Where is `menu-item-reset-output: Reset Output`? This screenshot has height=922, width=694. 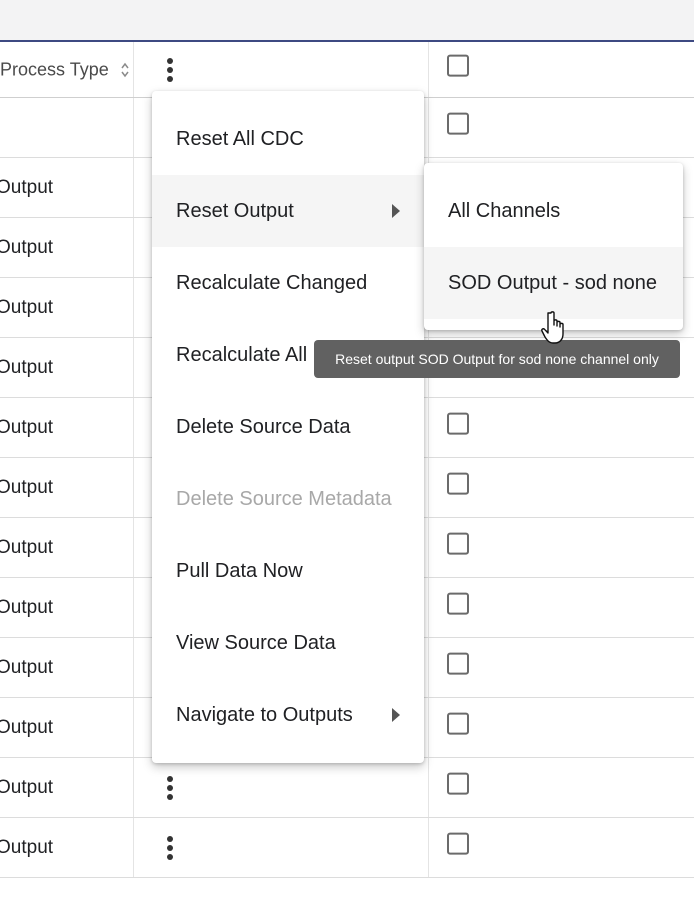
menu-item-reset-output: Reset Output is located at coordinates (288, 211).